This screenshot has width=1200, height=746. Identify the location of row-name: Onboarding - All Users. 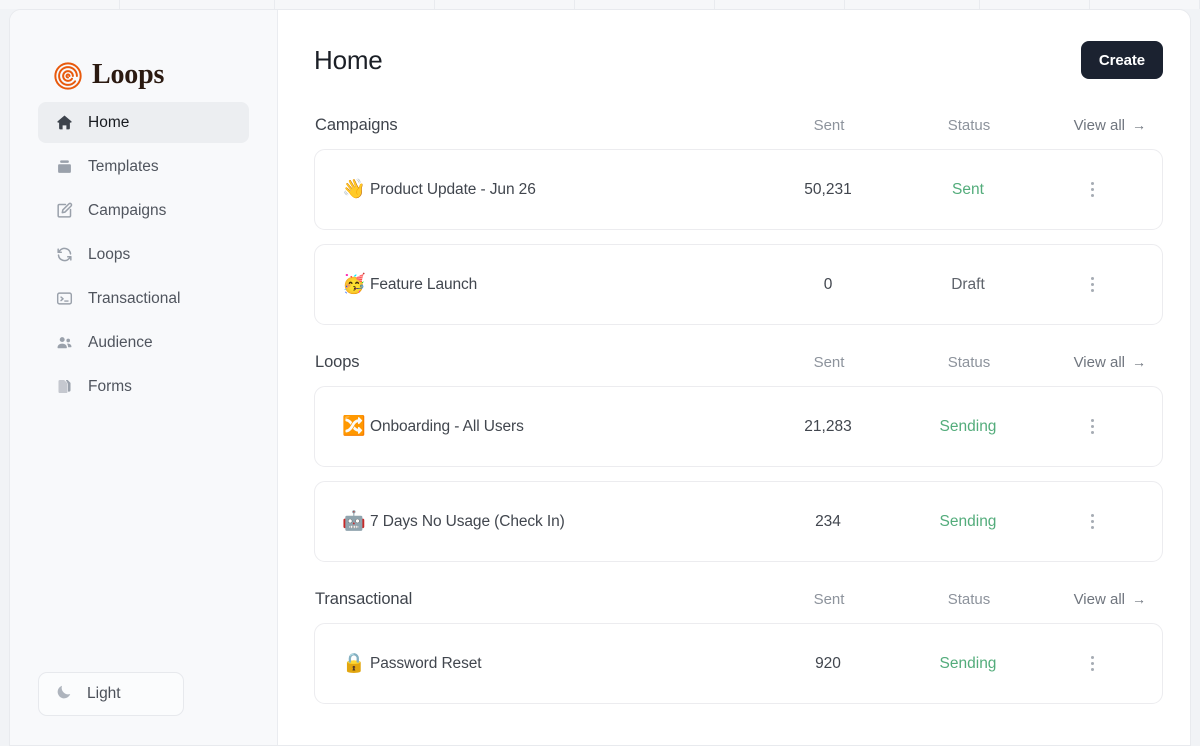
(447, 426).